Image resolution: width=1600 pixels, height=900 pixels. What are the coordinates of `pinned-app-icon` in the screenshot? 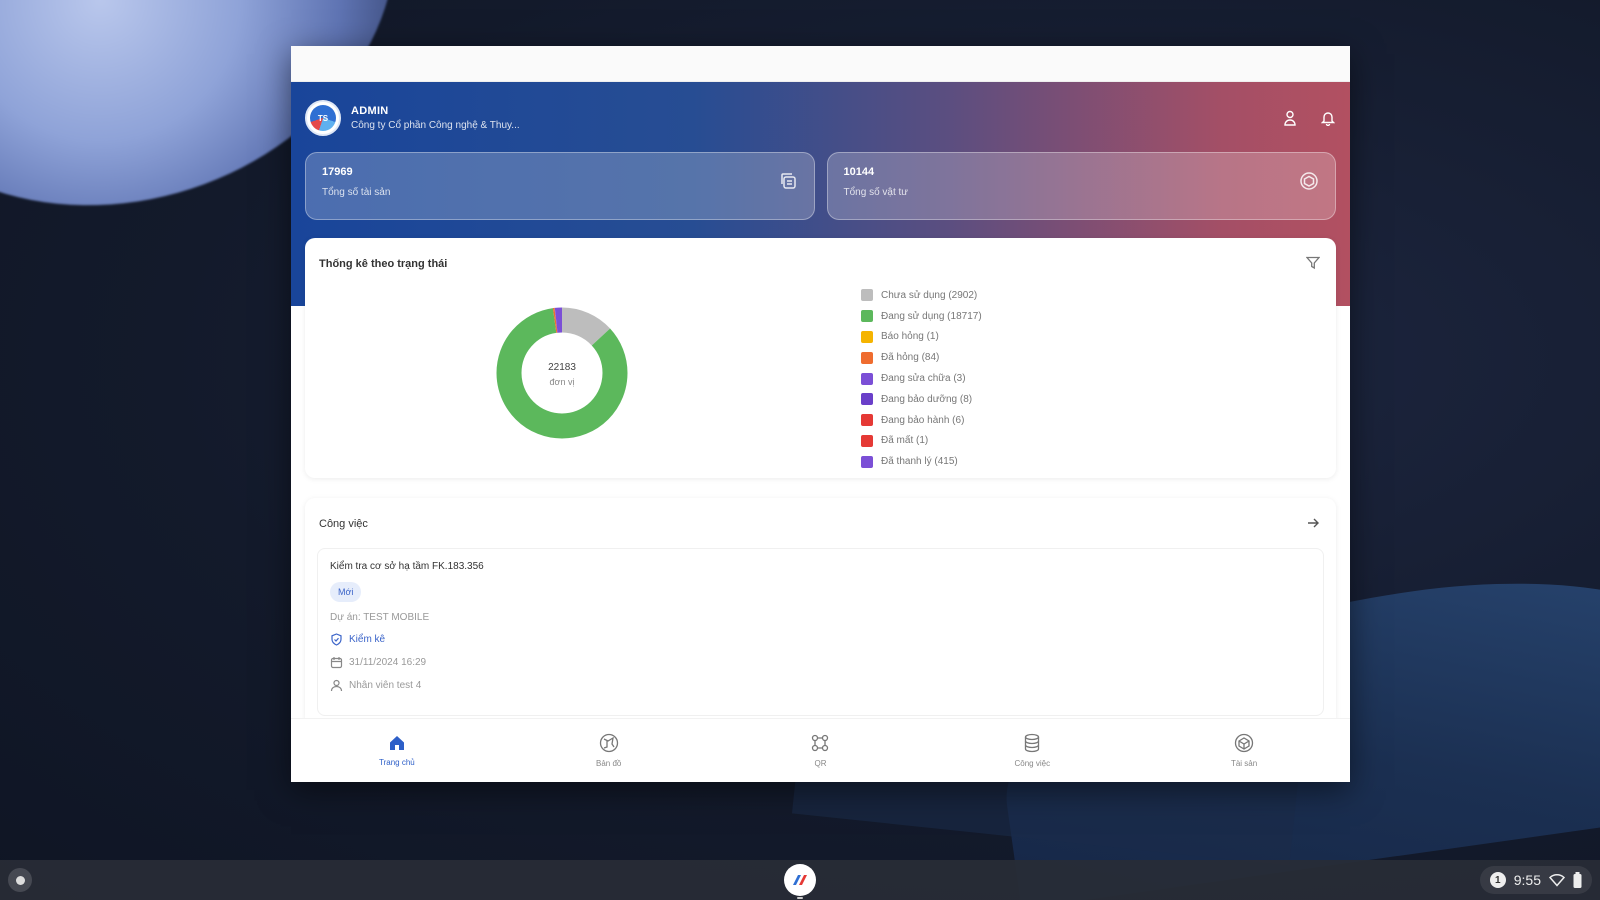 It's located at (800, 880).